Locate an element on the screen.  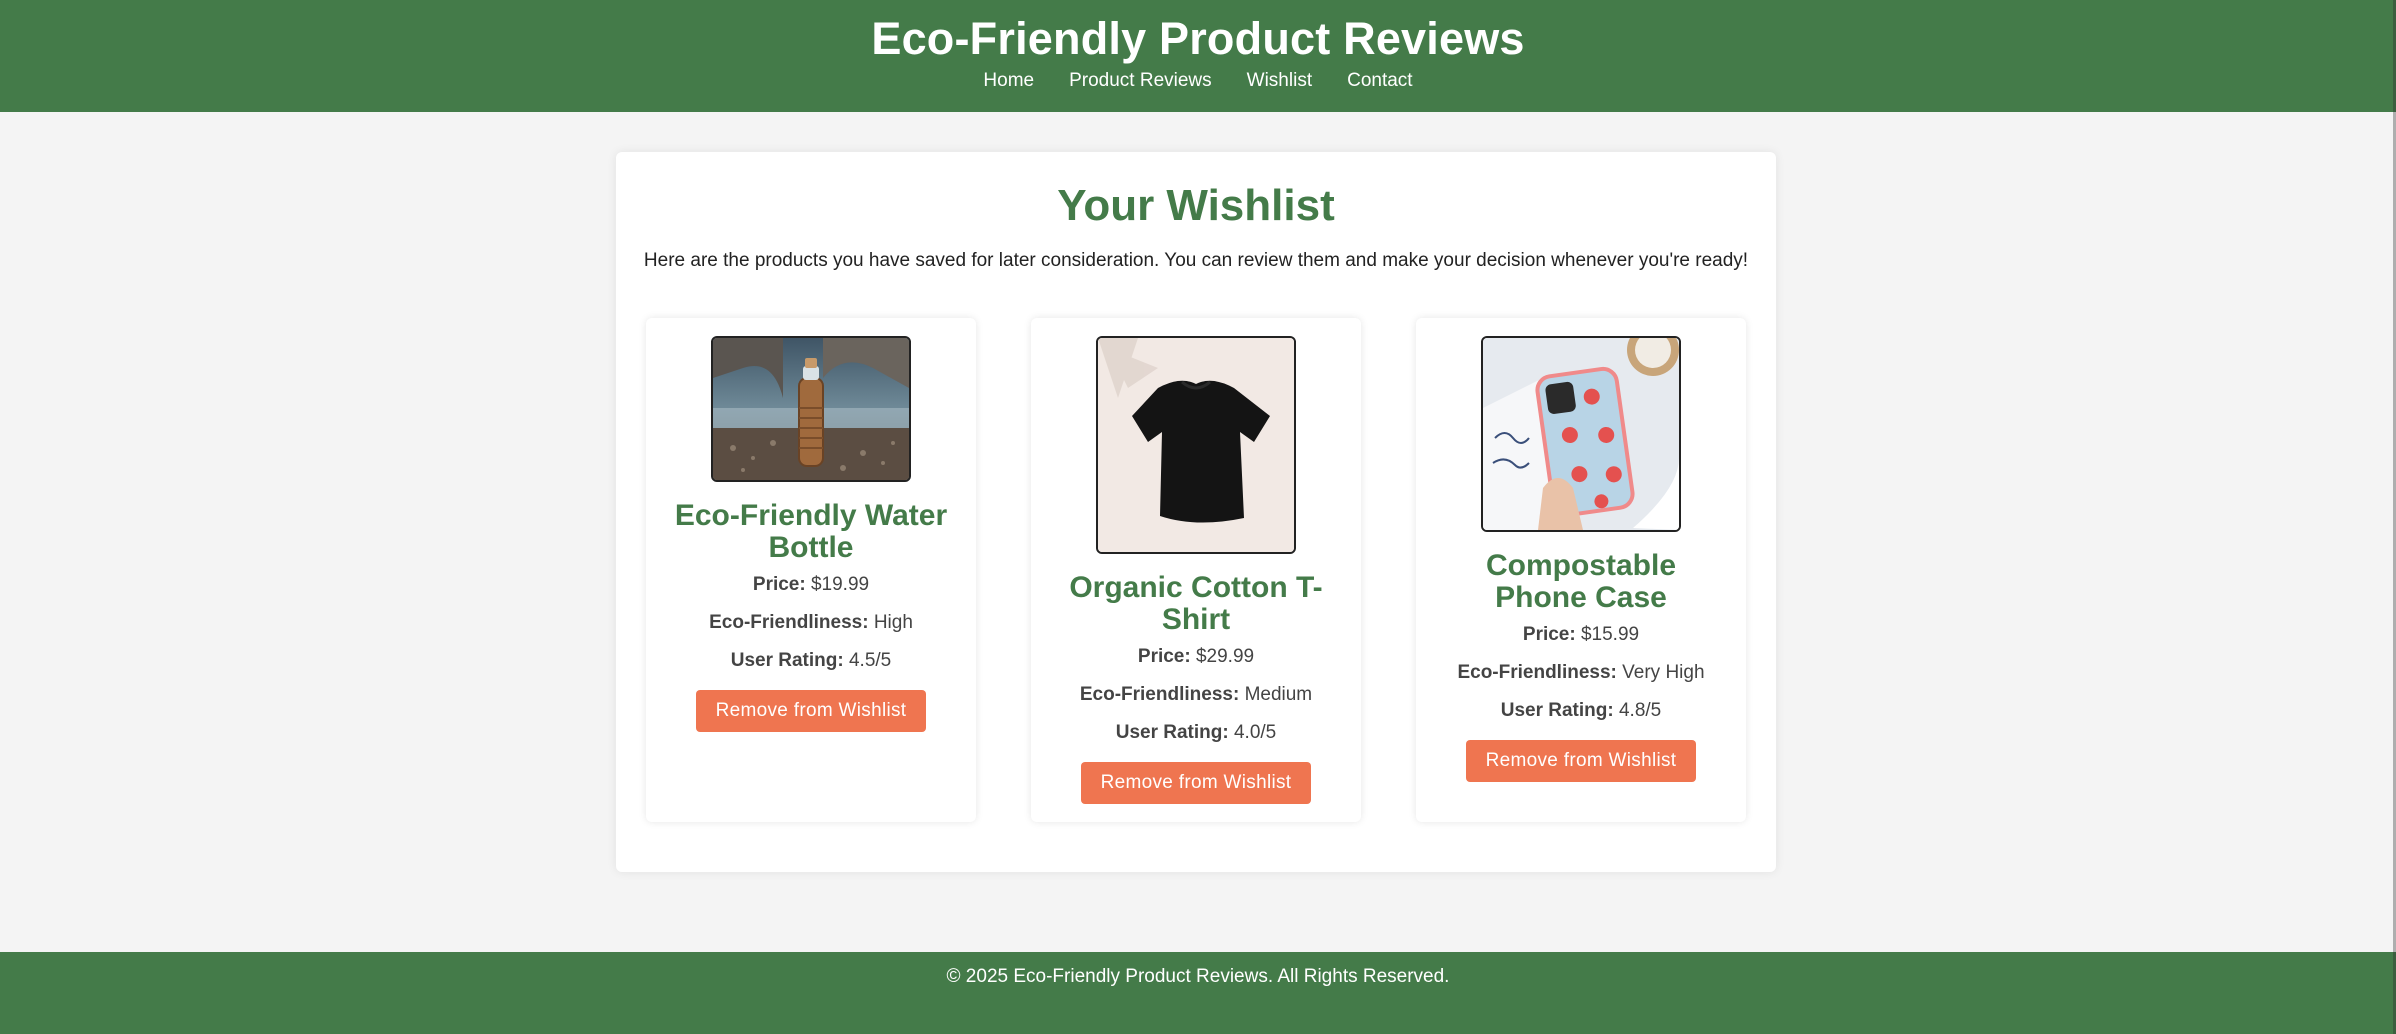
site-title: Eco-Friendly Product Reviews is located at coordinates (1198, 38).